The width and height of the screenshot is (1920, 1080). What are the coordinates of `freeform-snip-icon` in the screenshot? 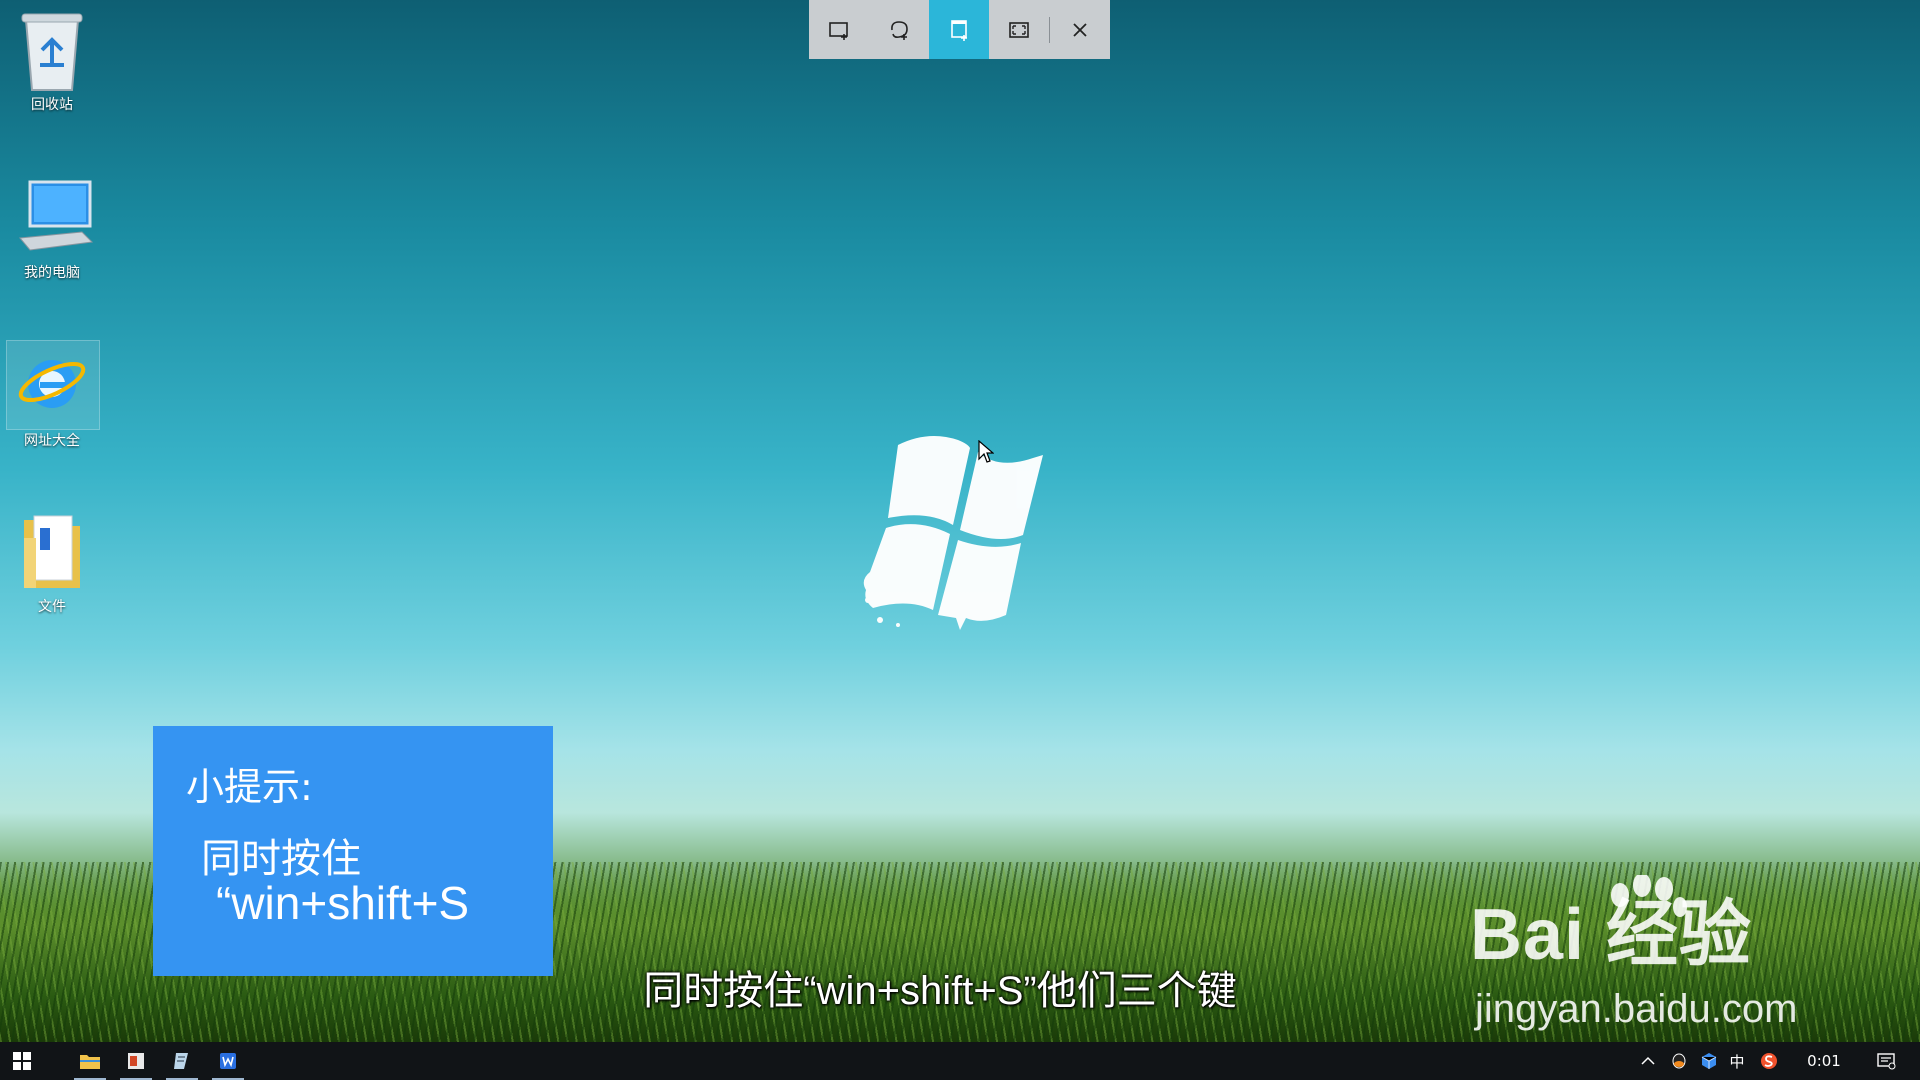 It's located at (899, 30).